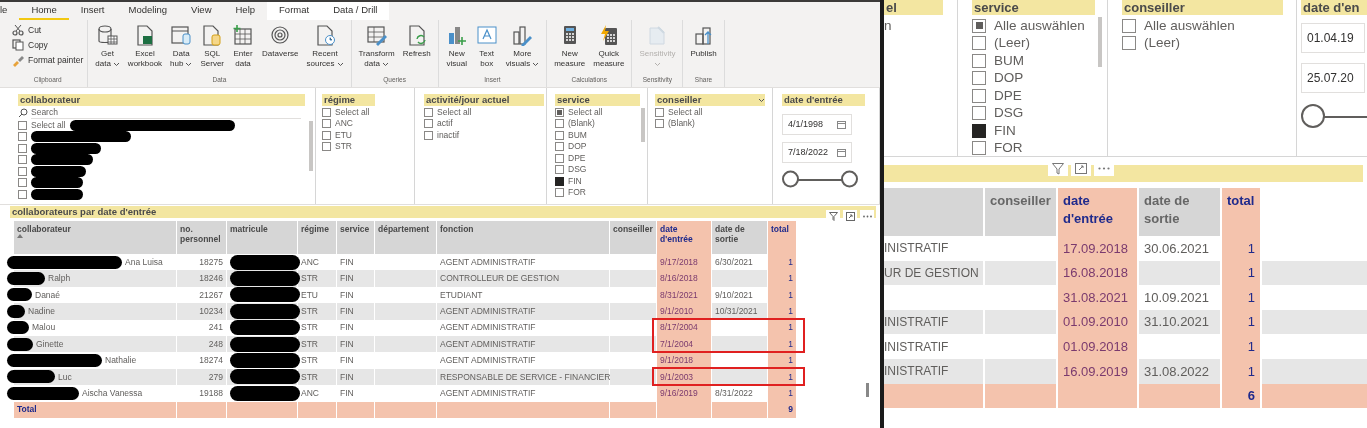 Image resolution: width=1367 pixels, height=428 pixels. Describe the element at coordinates (181, 46) in the screenshot. I see `ribbon-button: Data hub` at that location.